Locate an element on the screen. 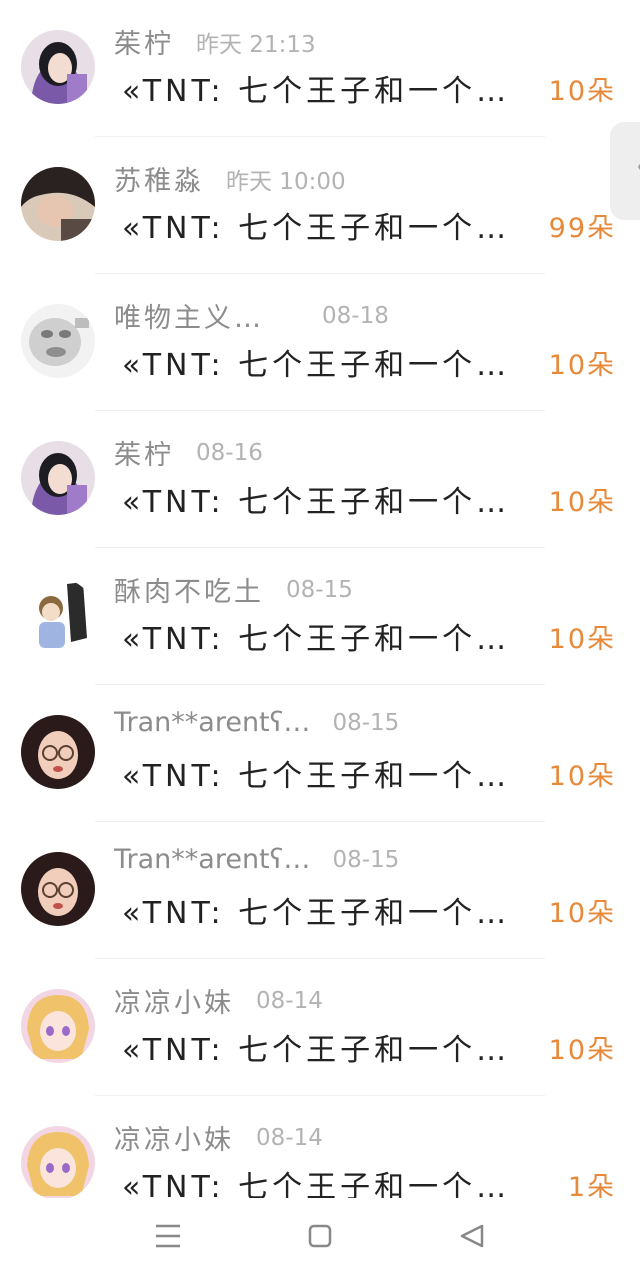 The height and width of the screenshot is (1275, 640). timestamp: 08-18 is located at coordinates (355, 315).